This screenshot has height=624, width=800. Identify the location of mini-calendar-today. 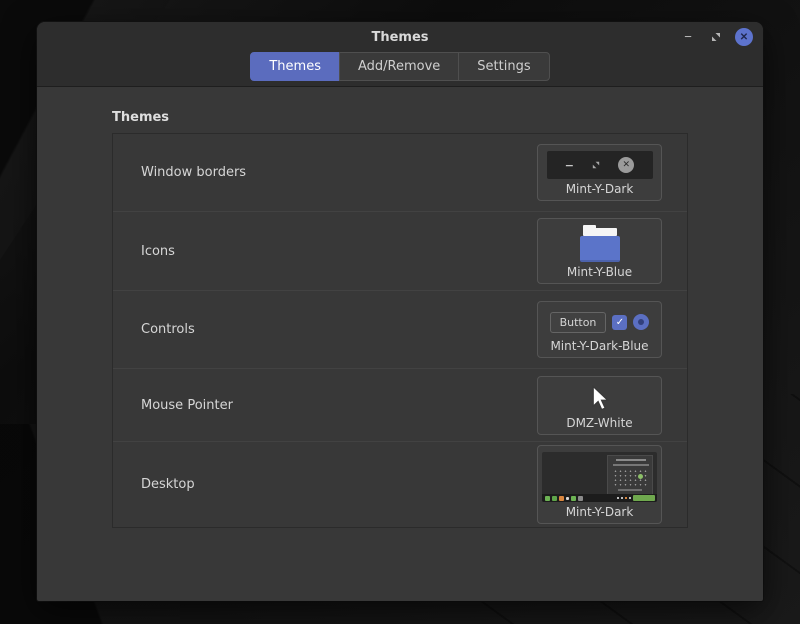
(640, 476).